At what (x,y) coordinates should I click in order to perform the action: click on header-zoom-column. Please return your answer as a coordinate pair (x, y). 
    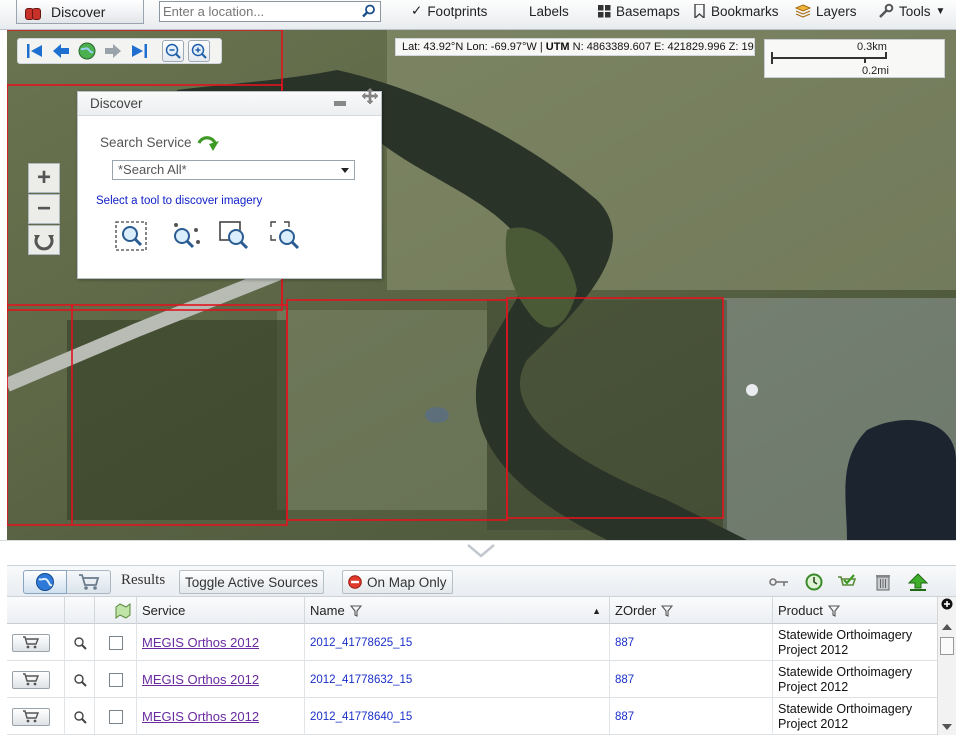
    Looking at the image, I should click on (80, 610).